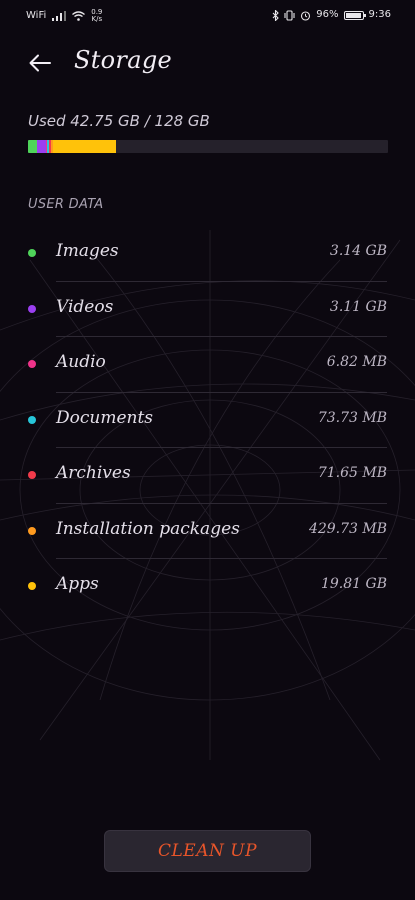 This screenshot has height=900, width=415. I want to click on network-speed: 0.9 K/s, so click(97, 15).